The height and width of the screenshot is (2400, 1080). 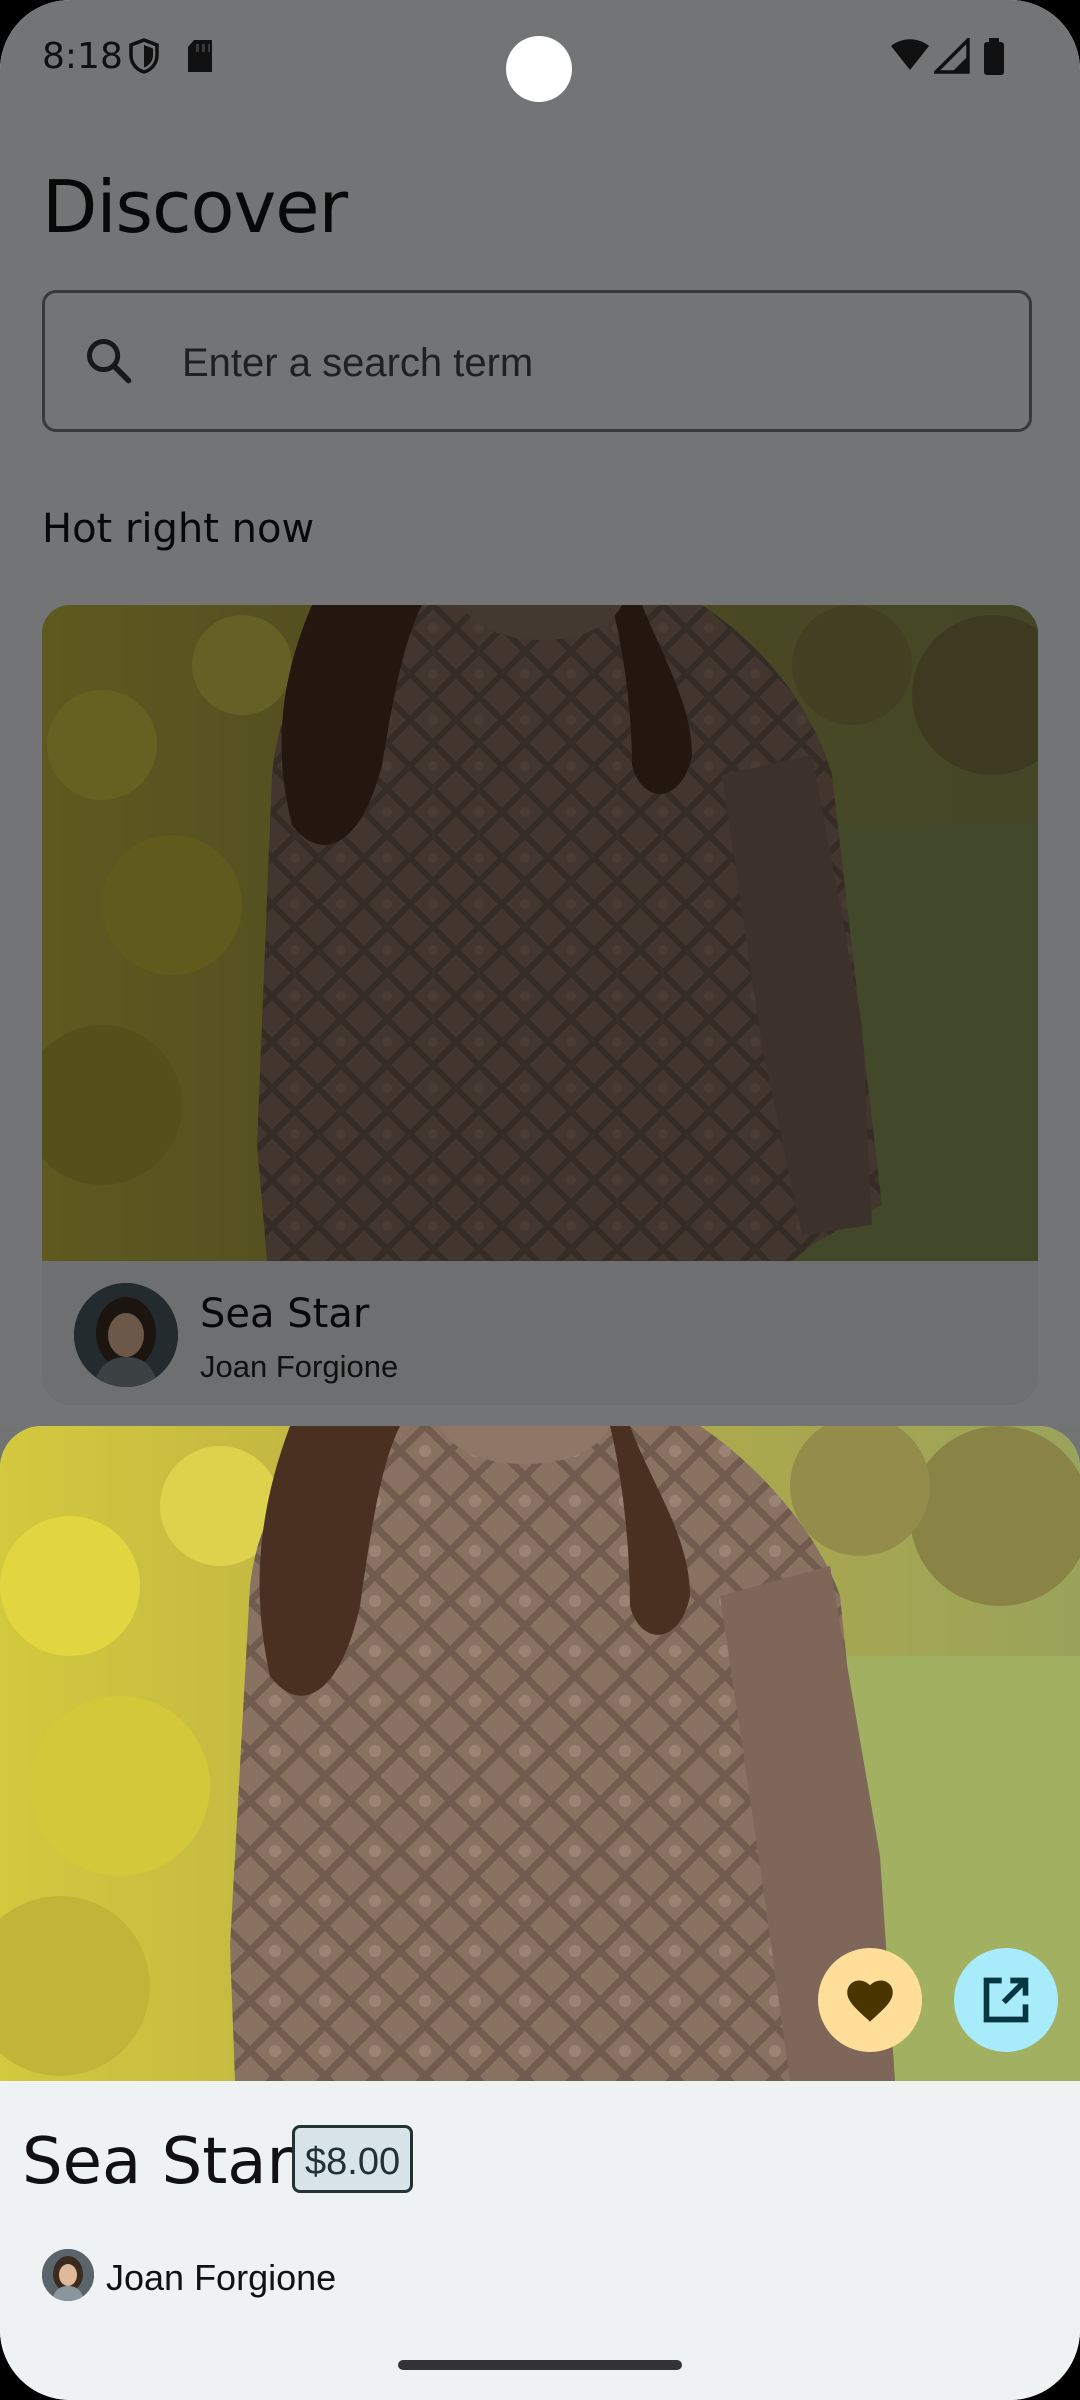 I want to click on favorite-button, so click(x=870, y=2000).